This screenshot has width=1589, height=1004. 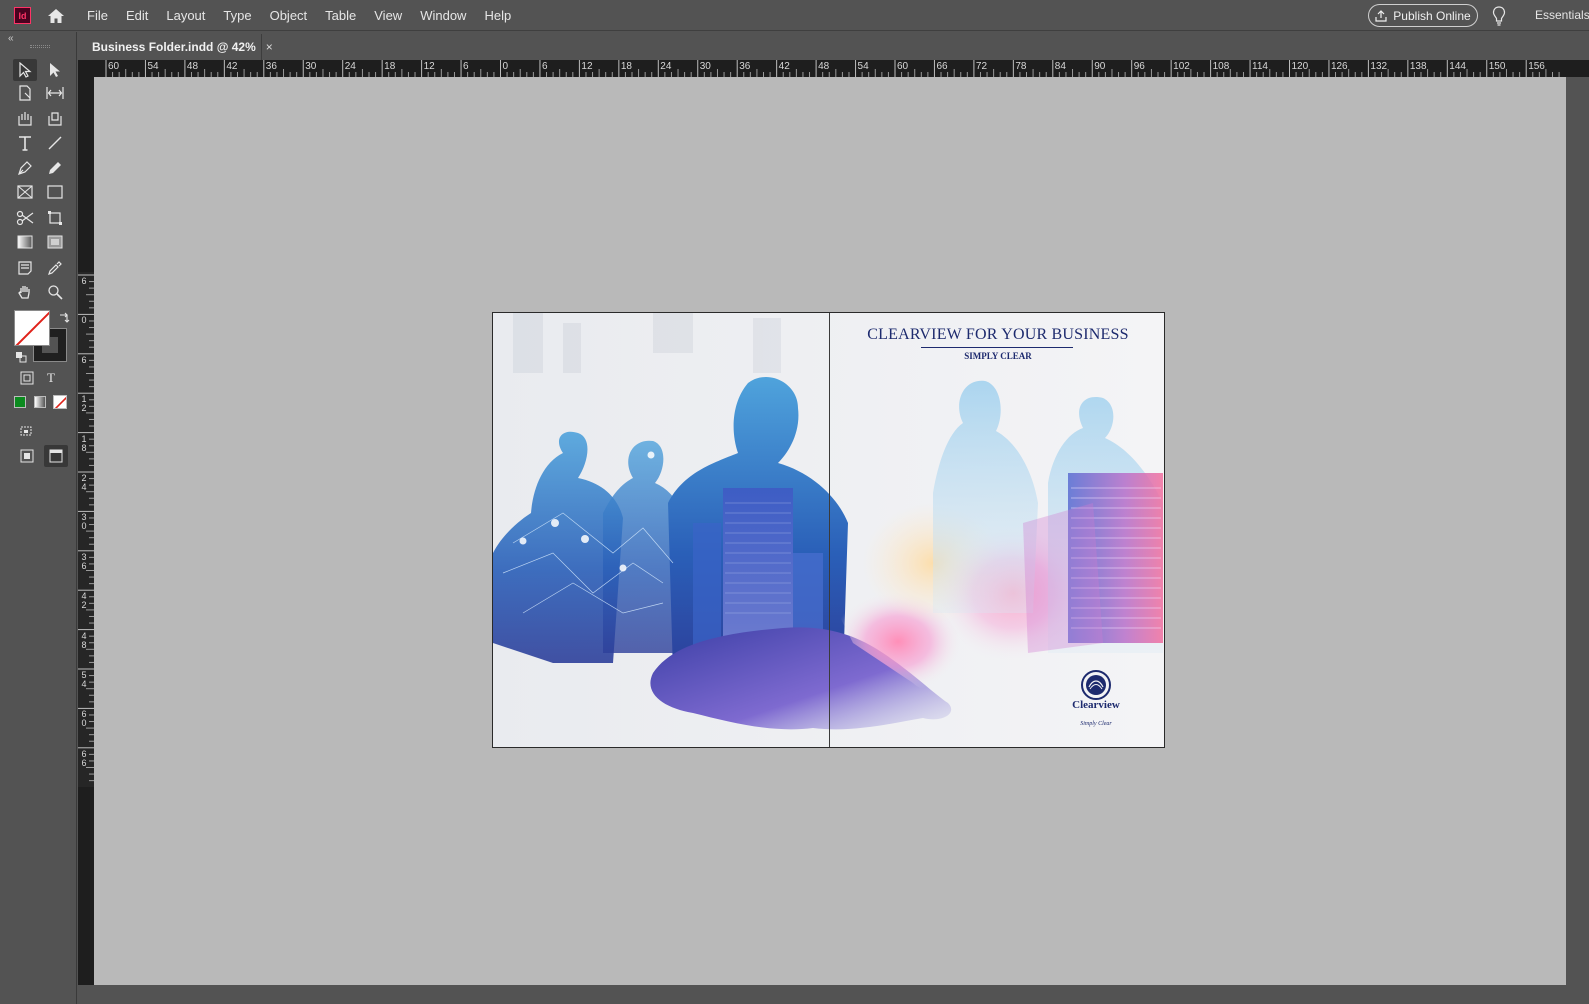 What do you see at coordinates (55, 70) in the screenshot?
I see `direct-selection-tool-icon` at bounding box center [55, 70].